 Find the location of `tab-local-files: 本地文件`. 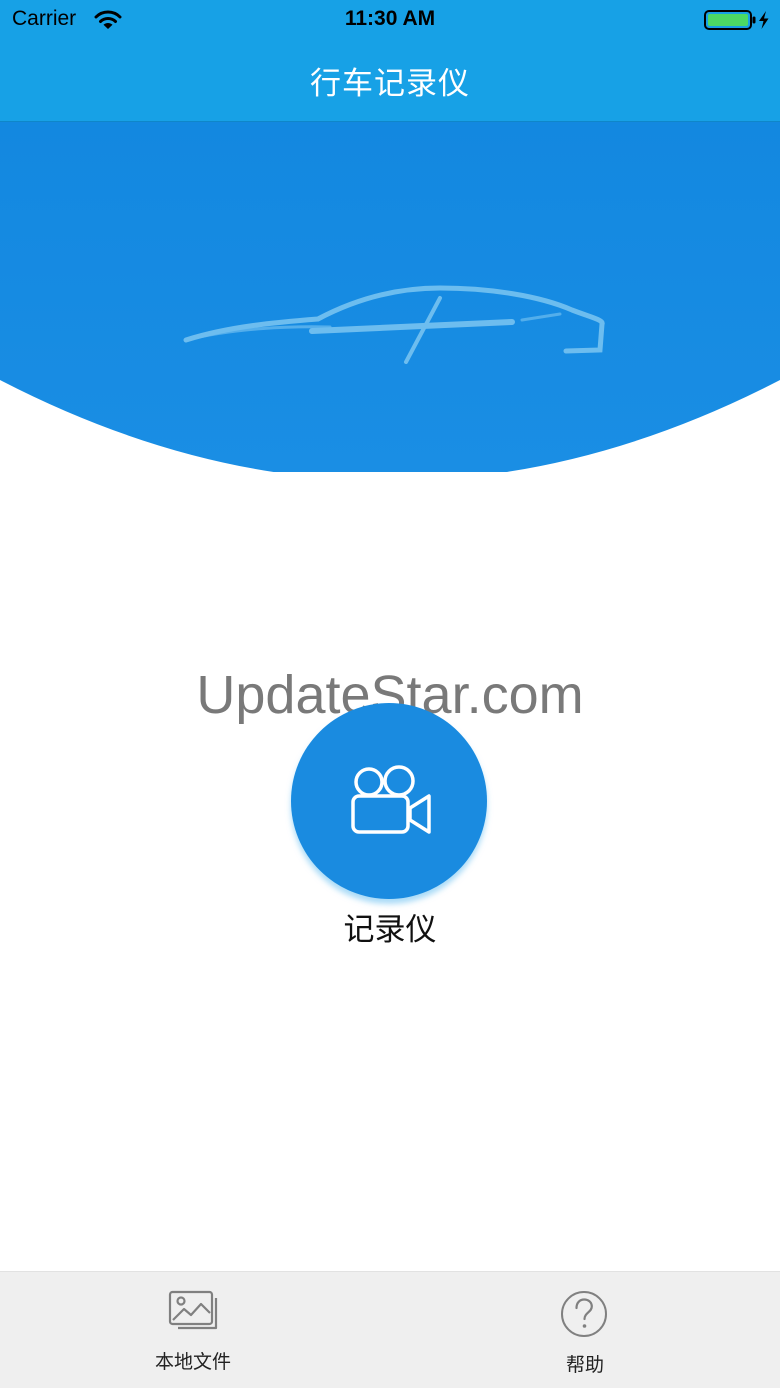

tab-local-files: 本地文件 is located at coordinates (195, 1330).